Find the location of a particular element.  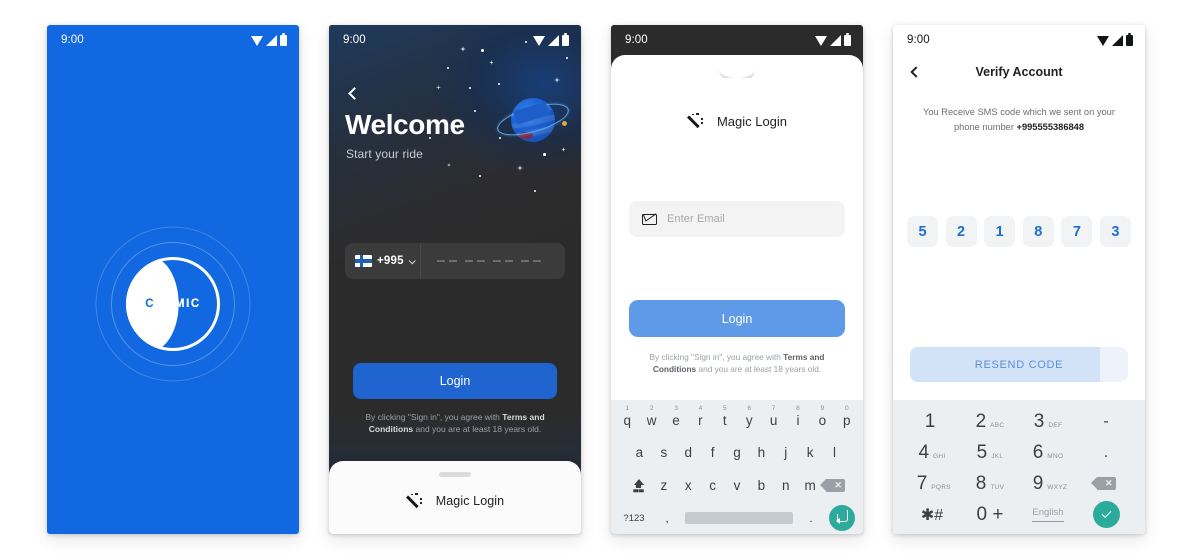

backspace-icon: ✕ is located at coordinates (832, 485).